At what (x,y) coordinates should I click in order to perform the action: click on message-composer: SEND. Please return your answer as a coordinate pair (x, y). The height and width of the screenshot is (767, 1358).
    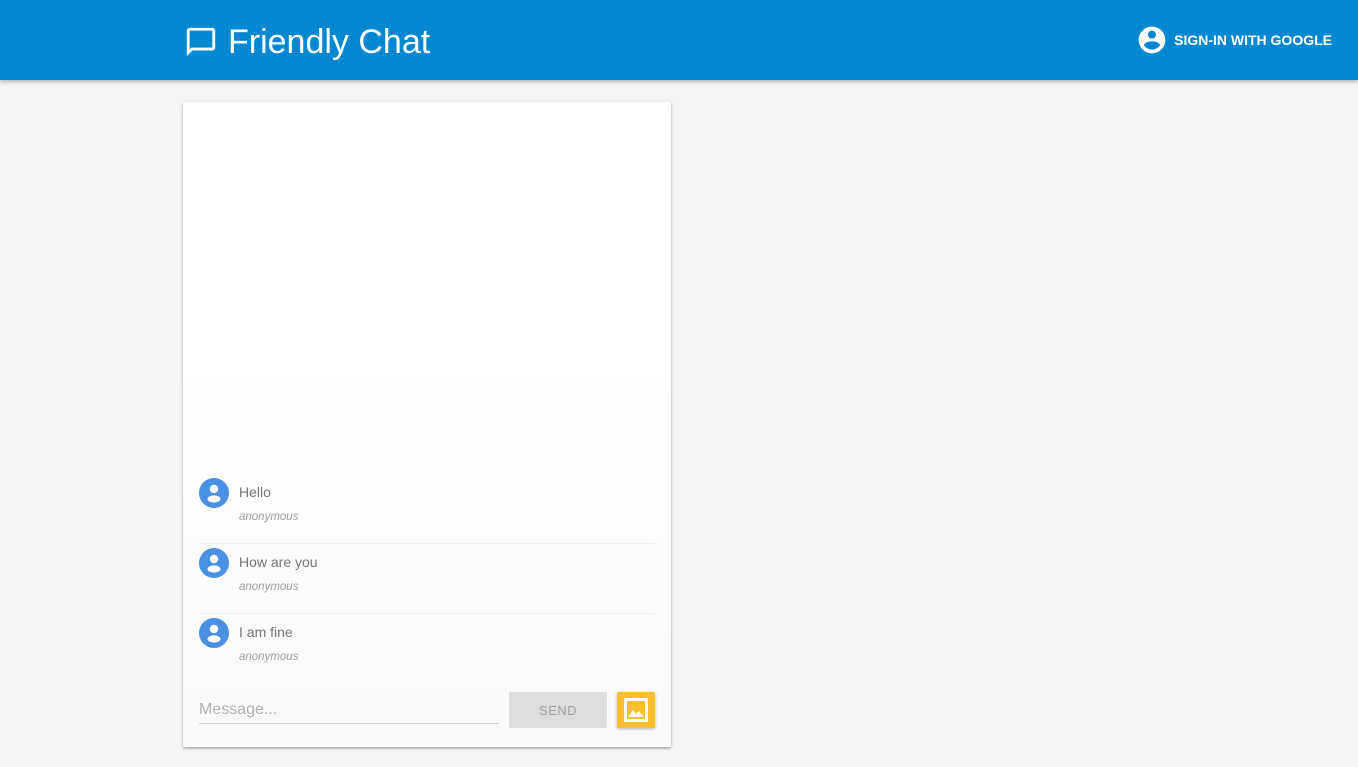
    Looking at the image, I should click on (427, 710).